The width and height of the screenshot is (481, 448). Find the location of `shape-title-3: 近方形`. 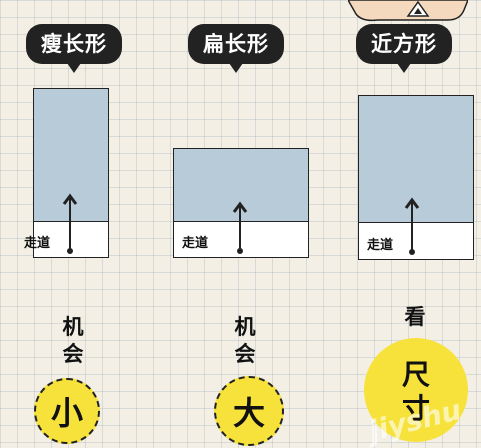

shape-title-3: 近方形 is located at coordinates (404, 44).